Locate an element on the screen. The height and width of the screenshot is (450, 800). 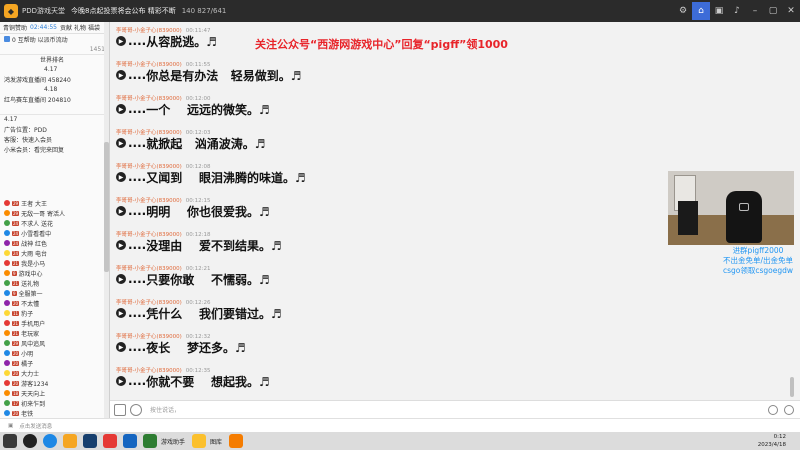
tab-gifts: 礼物 is located at coordinates (80, 27).